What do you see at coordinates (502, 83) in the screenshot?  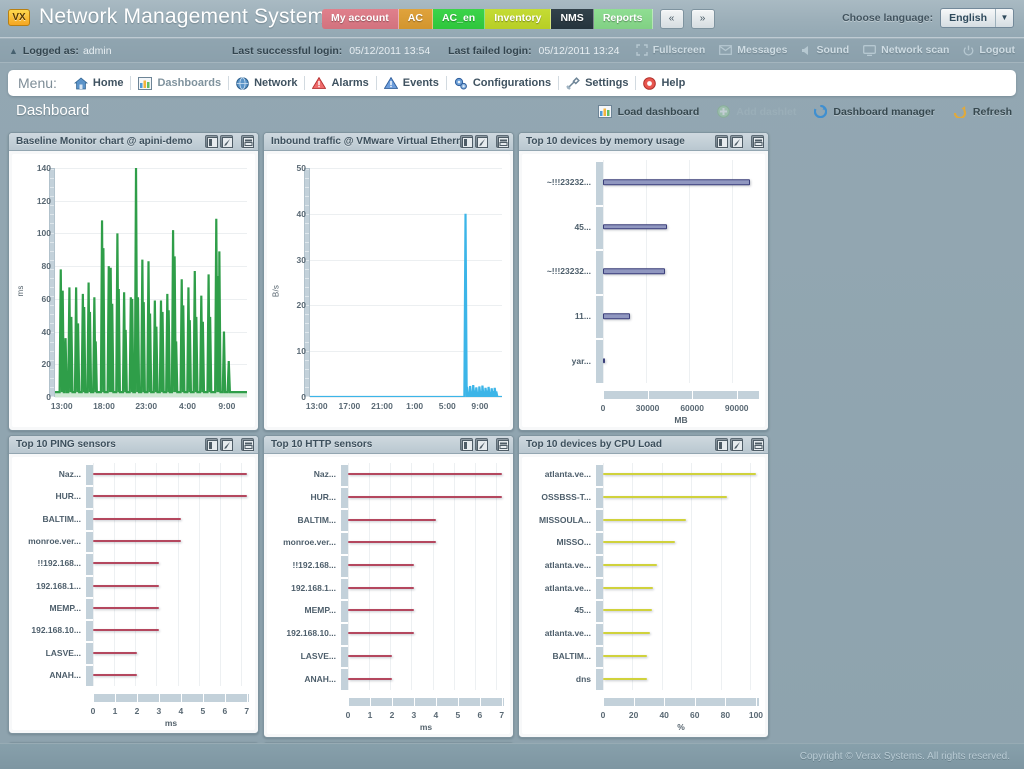 I see `menu-item-configurations: Configurations` at bounding box center [502, 83].